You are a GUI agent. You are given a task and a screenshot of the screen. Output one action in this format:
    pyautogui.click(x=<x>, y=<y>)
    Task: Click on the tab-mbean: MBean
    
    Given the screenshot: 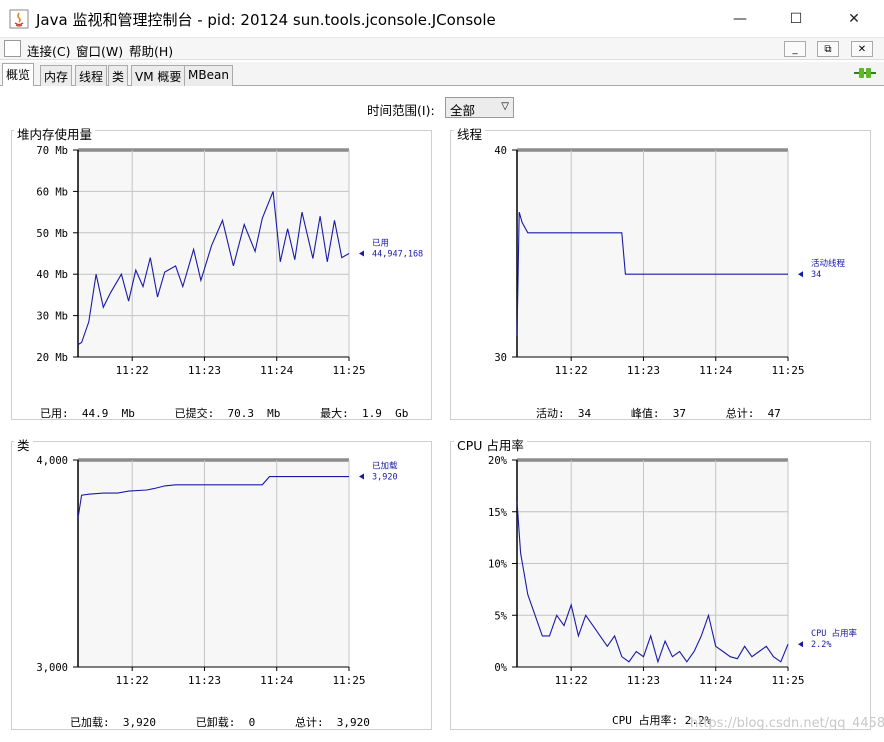 What is the action you would take?
    pyautogui.click(x=208, y=75)
    